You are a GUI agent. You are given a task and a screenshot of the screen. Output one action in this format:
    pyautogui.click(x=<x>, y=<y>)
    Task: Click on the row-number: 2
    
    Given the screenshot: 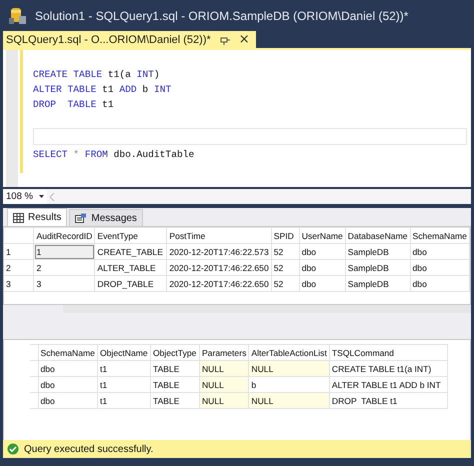 What is the action you would take?
    pyautogui.click(x=19, y=268)
    